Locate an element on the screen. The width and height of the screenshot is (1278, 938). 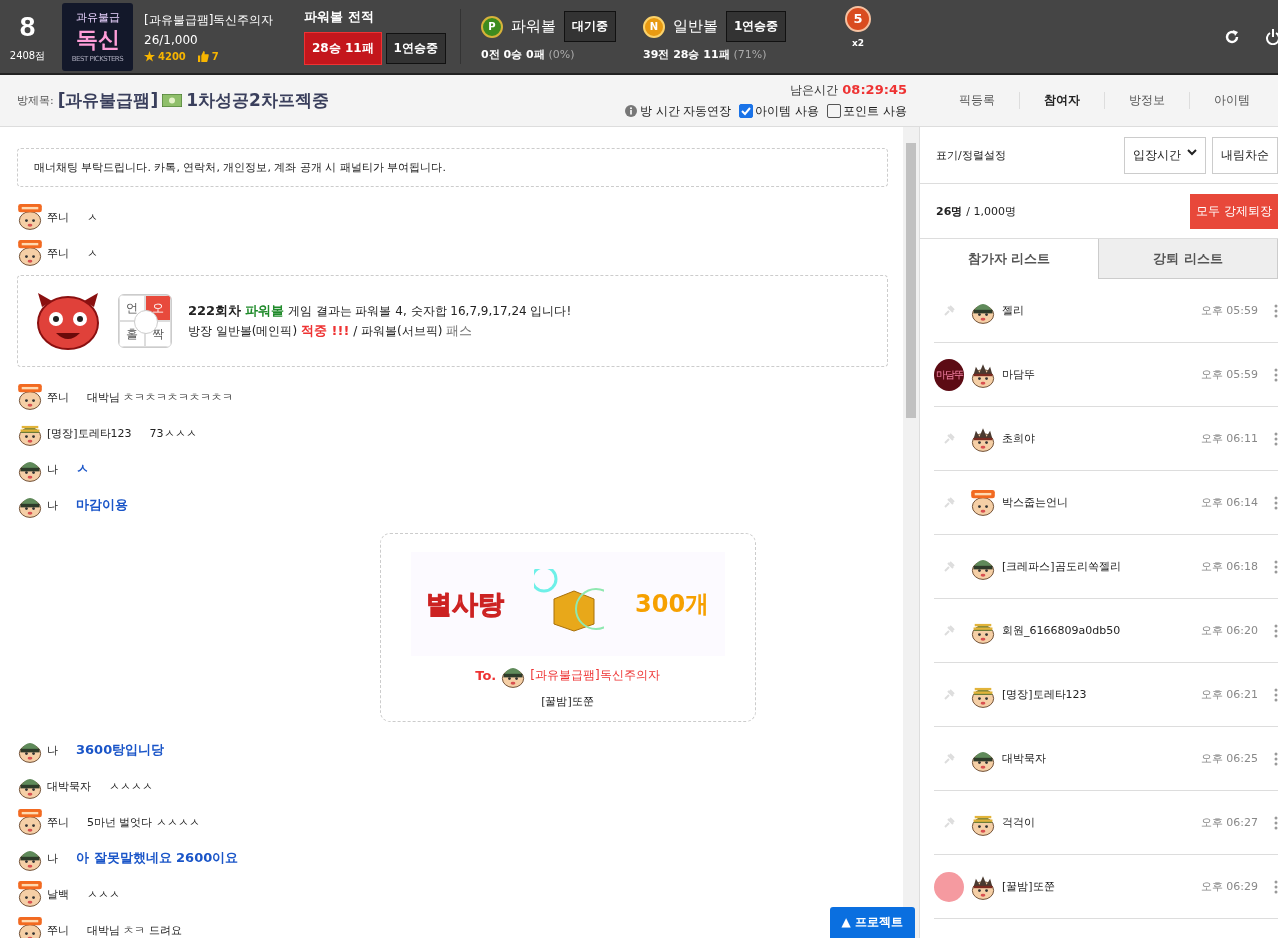
chat-username: 날백 is located at coordinates (58, 894).